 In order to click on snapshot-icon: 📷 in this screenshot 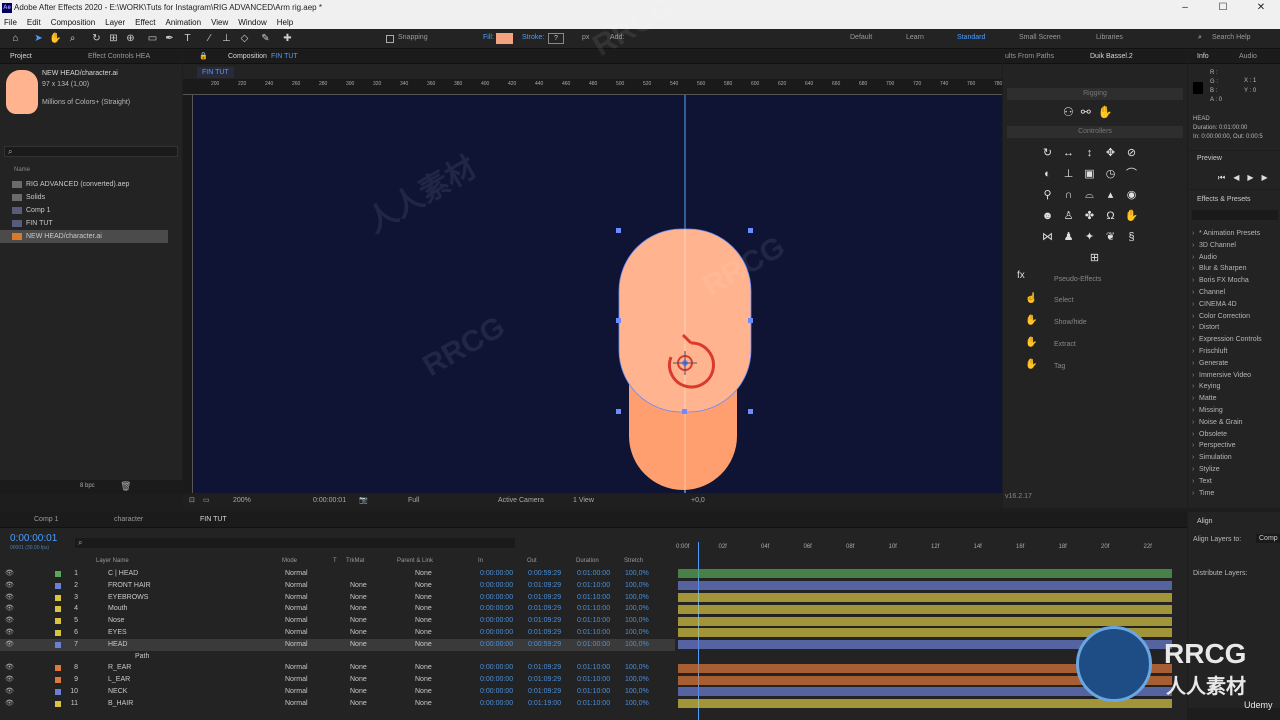, I will do `click(363, 501)`.